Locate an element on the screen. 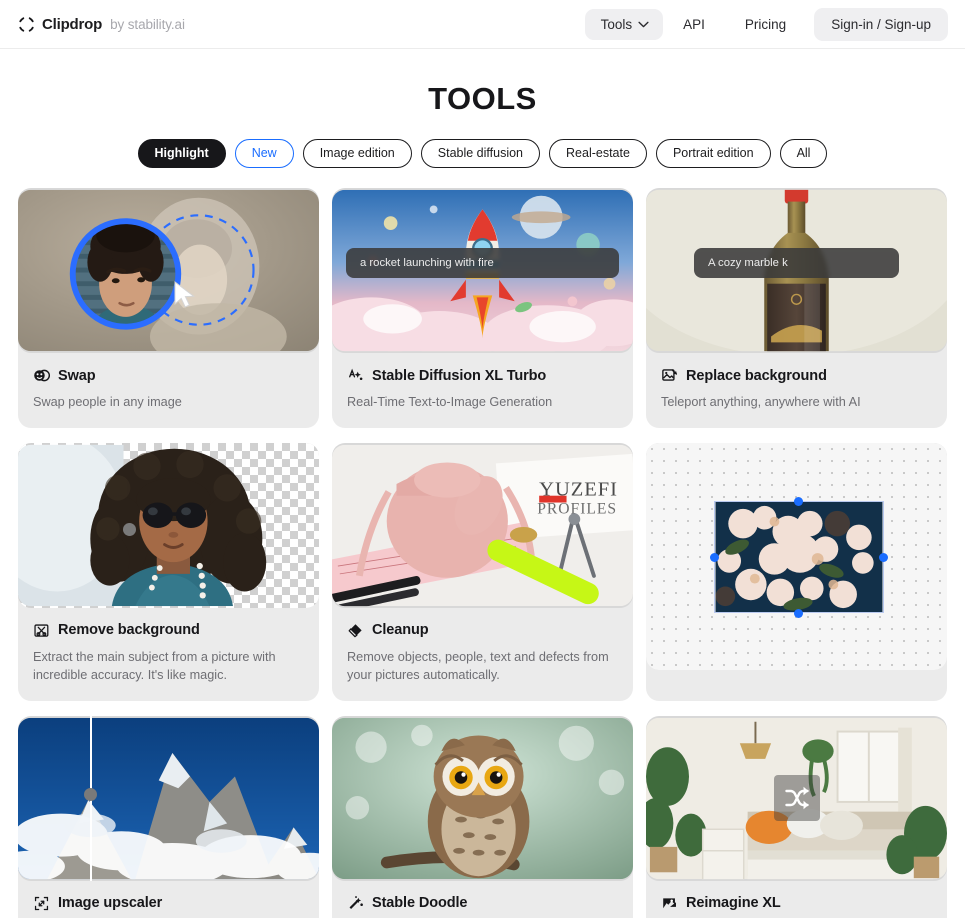 This screenshot has height=918, width=965. filter-chip-stable-diffusion: Stable diffusion is located at coordinates (480, 154).